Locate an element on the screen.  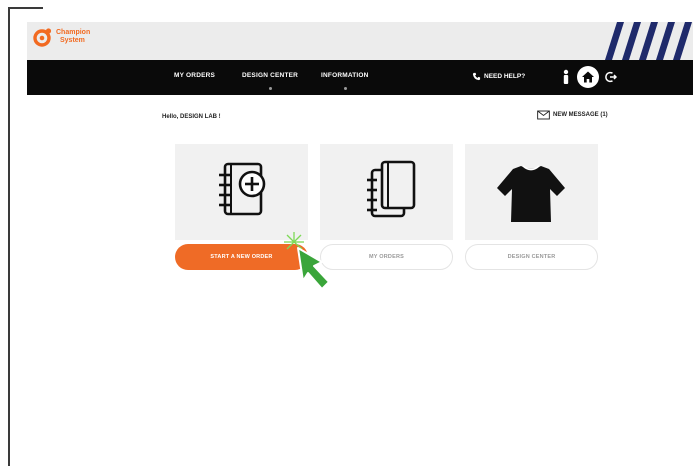
new-message-label: NEW MESSAGE (1) is located at coordinates (580, 115).